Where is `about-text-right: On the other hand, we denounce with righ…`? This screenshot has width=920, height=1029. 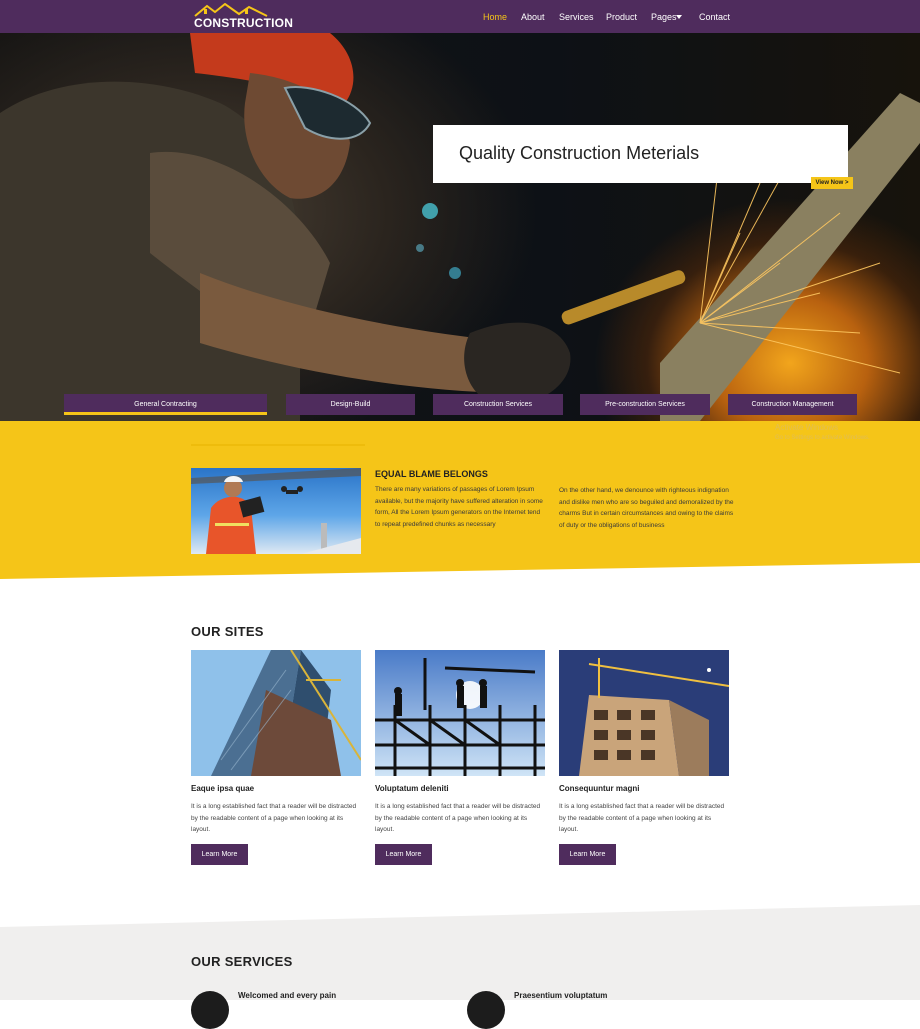
about-text-right: On the other hand, we denounce with righ… is located at coordinates (646, 508).